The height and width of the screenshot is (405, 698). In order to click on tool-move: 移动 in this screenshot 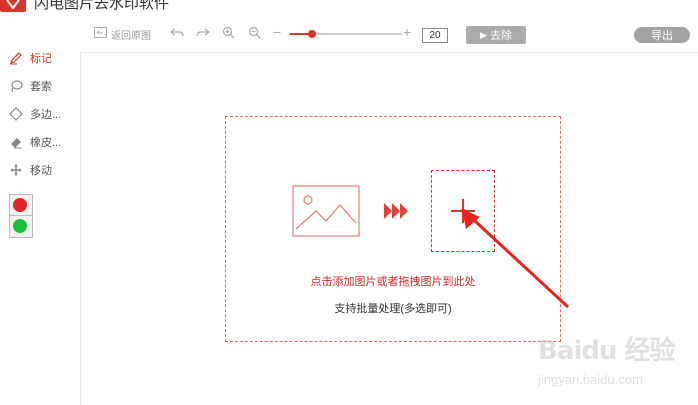, I will do `click(30, 170)`.